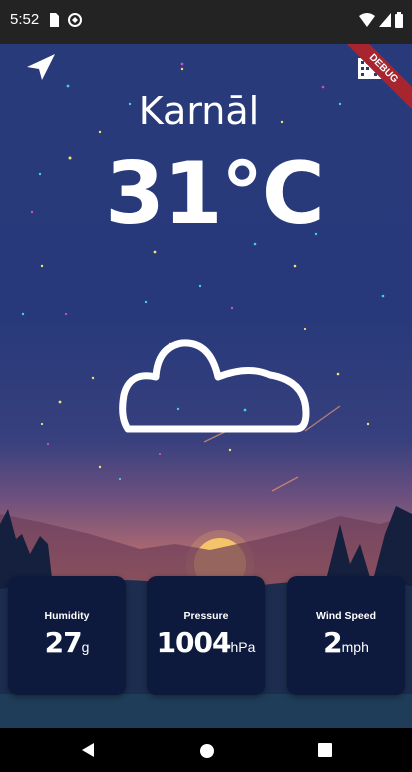  Describe the element at coordinates (243, 647) in the screenshot. I see `card-unit: hPa` at that location.